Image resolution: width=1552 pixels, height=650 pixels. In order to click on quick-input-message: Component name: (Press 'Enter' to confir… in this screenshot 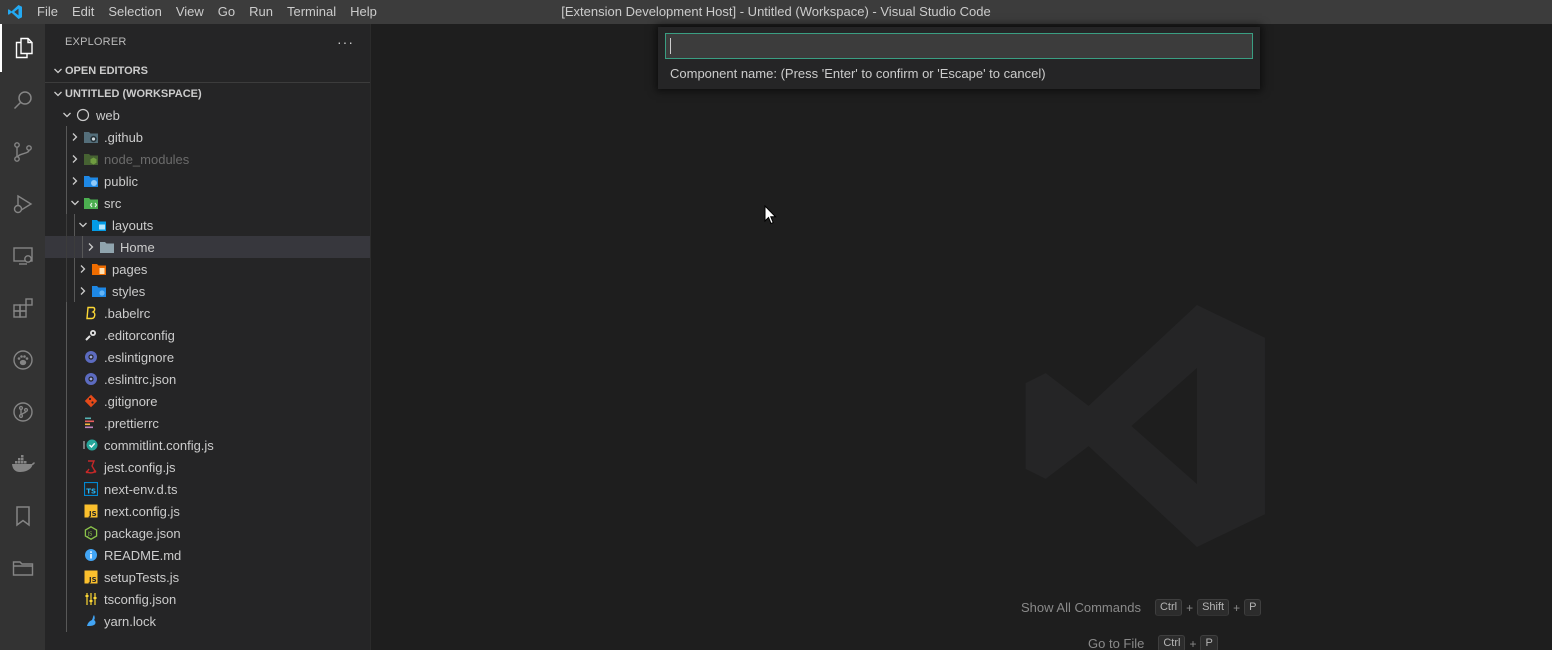, I will do `click(858, 73)`.